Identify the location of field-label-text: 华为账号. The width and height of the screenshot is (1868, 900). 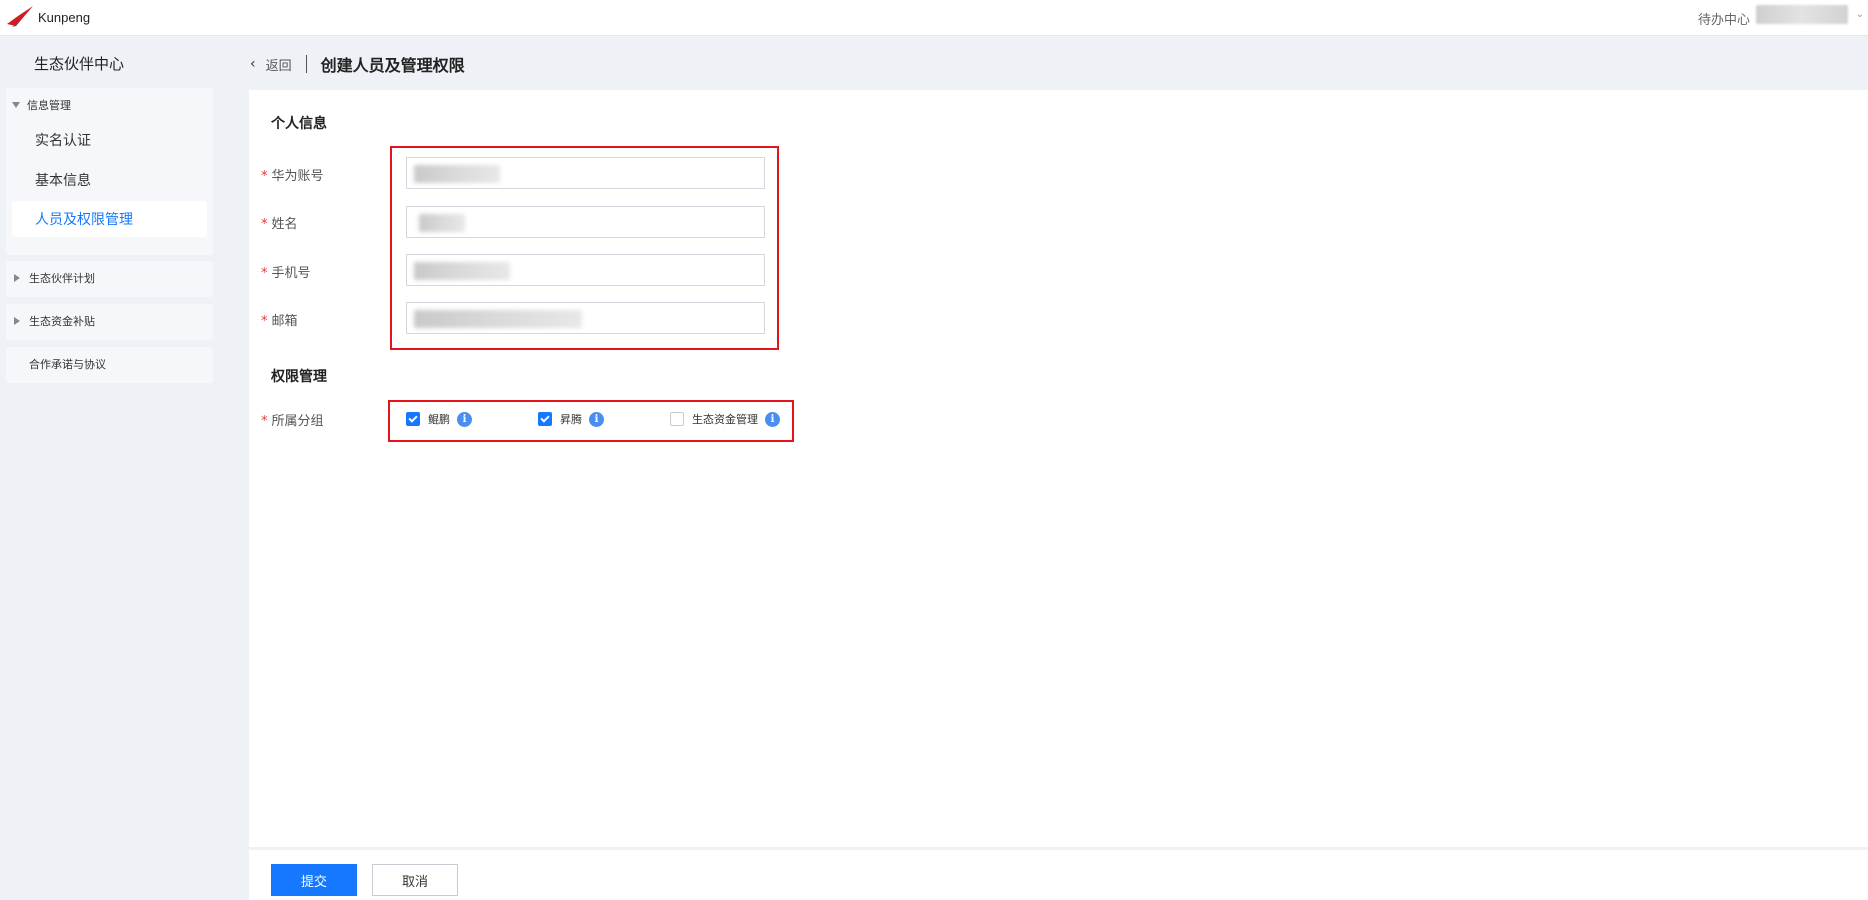
(297, 176).